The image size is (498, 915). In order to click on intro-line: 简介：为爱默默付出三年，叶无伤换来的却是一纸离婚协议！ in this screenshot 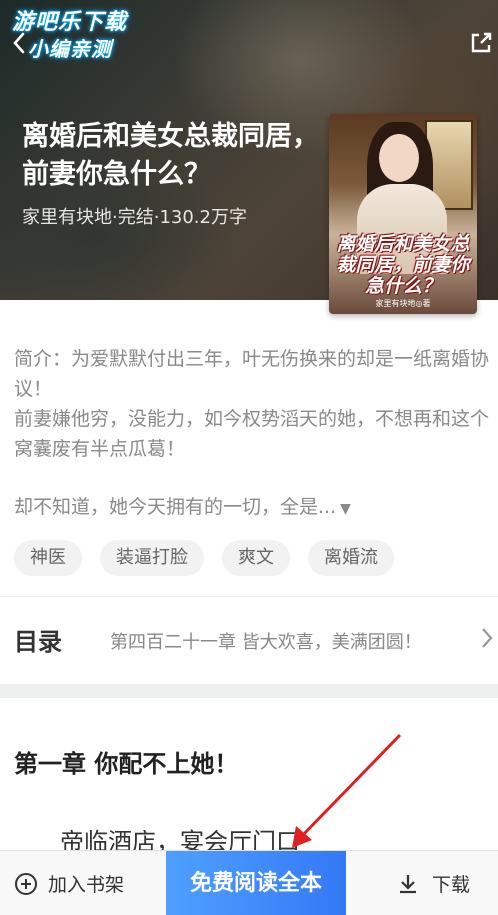, I will do `click(252, 374)`.